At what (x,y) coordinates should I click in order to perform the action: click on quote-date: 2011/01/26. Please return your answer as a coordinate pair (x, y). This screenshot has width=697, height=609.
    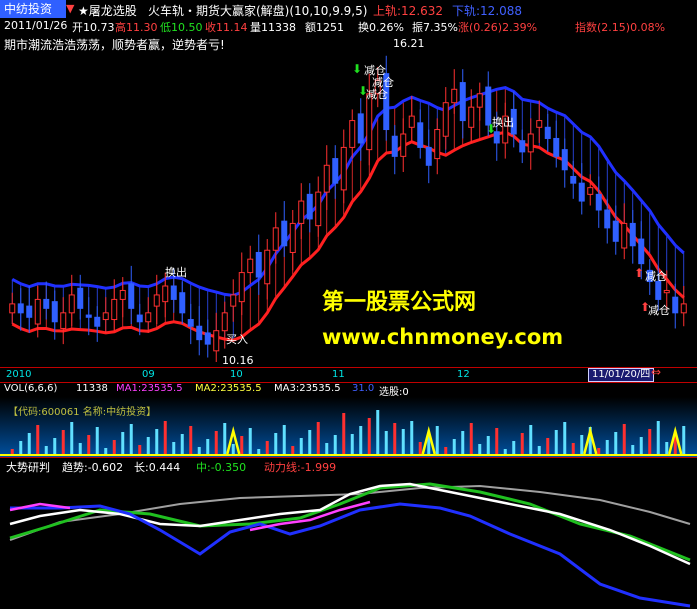
    Looking at the image, I should click on (36, 25).